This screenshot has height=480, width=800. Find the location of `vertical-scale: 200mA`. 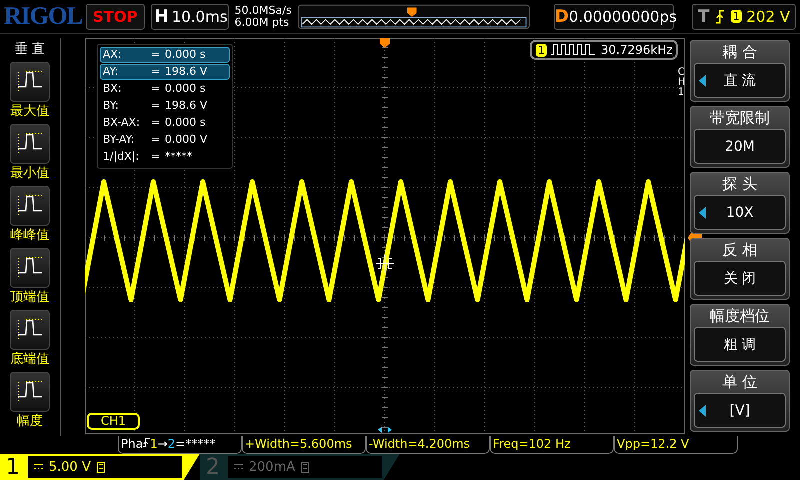

vertical-scale: 200mA is located at coordinates (272, 467).